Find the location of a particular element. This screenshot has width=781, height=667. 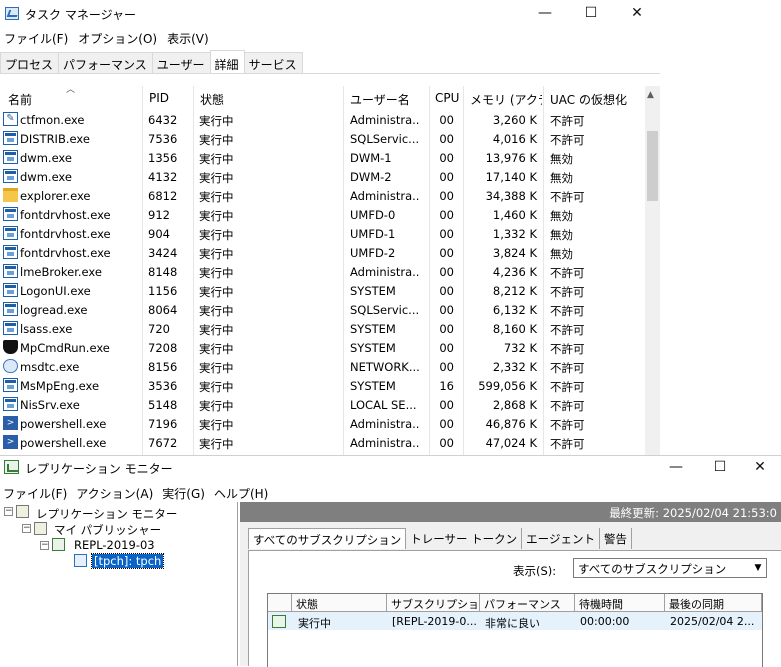

table-row: msdtc.exe 8156 実行中 NETWORK... 00 2,332 K 不許可 is located at coordinates (322, 366).